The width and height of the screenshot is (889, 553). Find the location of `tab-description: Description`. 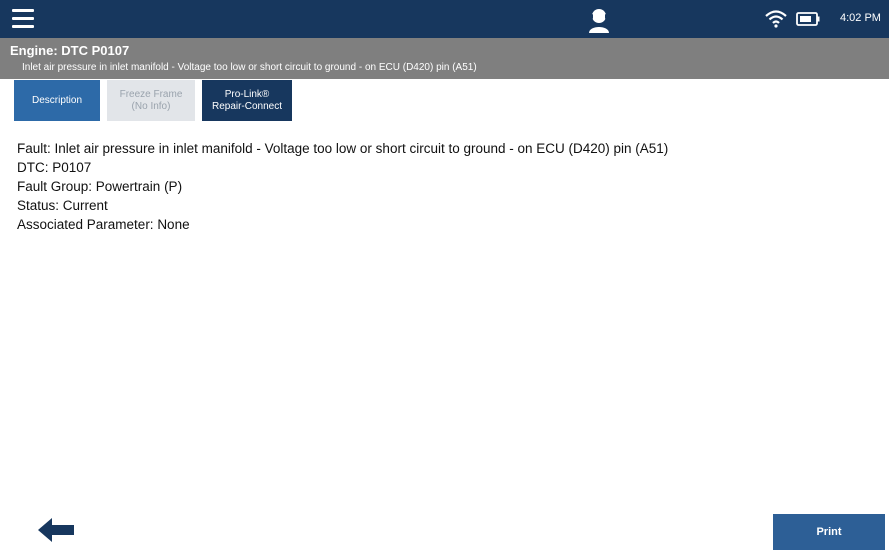

tab-description: Description is located at coordinates (57, 100).